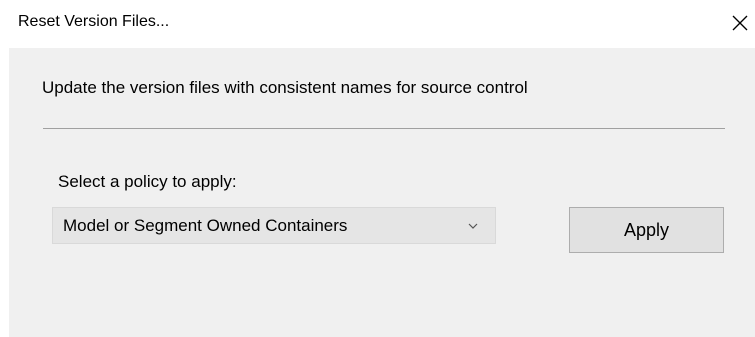 The height and width of the screenshot is (337, 755). I want to click on policy-label: Select a policy to apply:, so click(147, 181).